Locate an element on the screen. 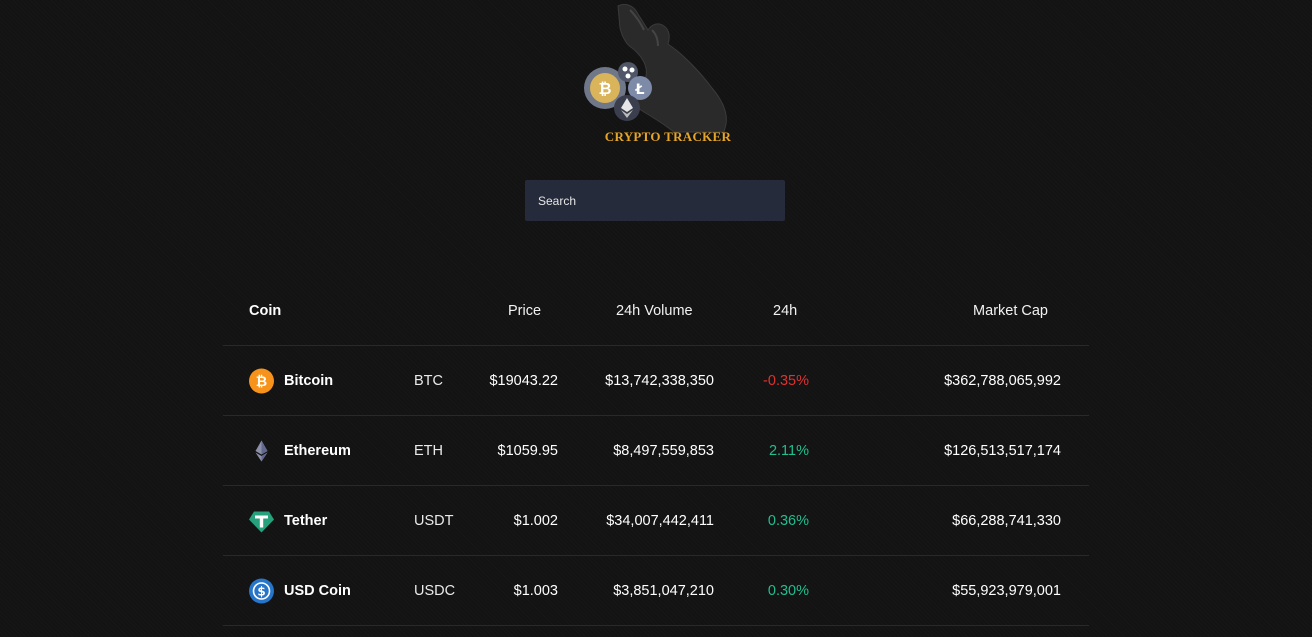 This screenshot has height=637, width=1312. coin-volume: $34,007,442,411 is located at coordinates (660, 520).